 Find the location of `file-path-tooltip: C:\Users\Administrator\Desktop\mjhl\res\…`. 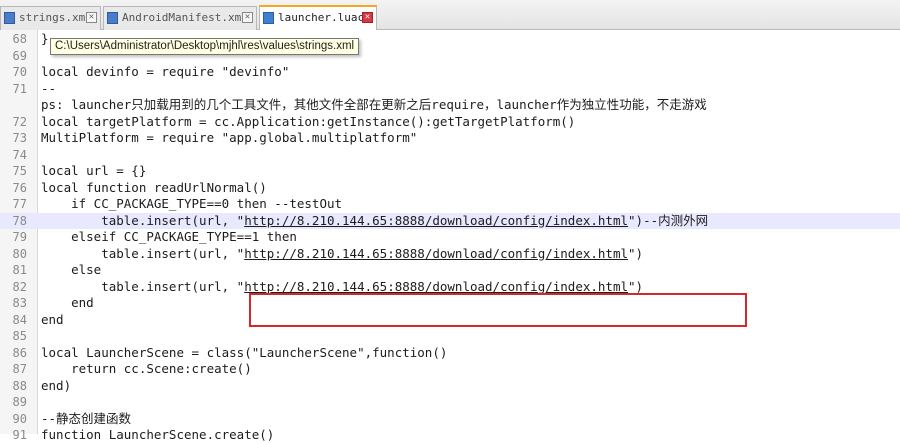

file-path-tooltip: C:\Users\Administrator\Desktop\mjhl\res\… is located at coordinates (205, 46).